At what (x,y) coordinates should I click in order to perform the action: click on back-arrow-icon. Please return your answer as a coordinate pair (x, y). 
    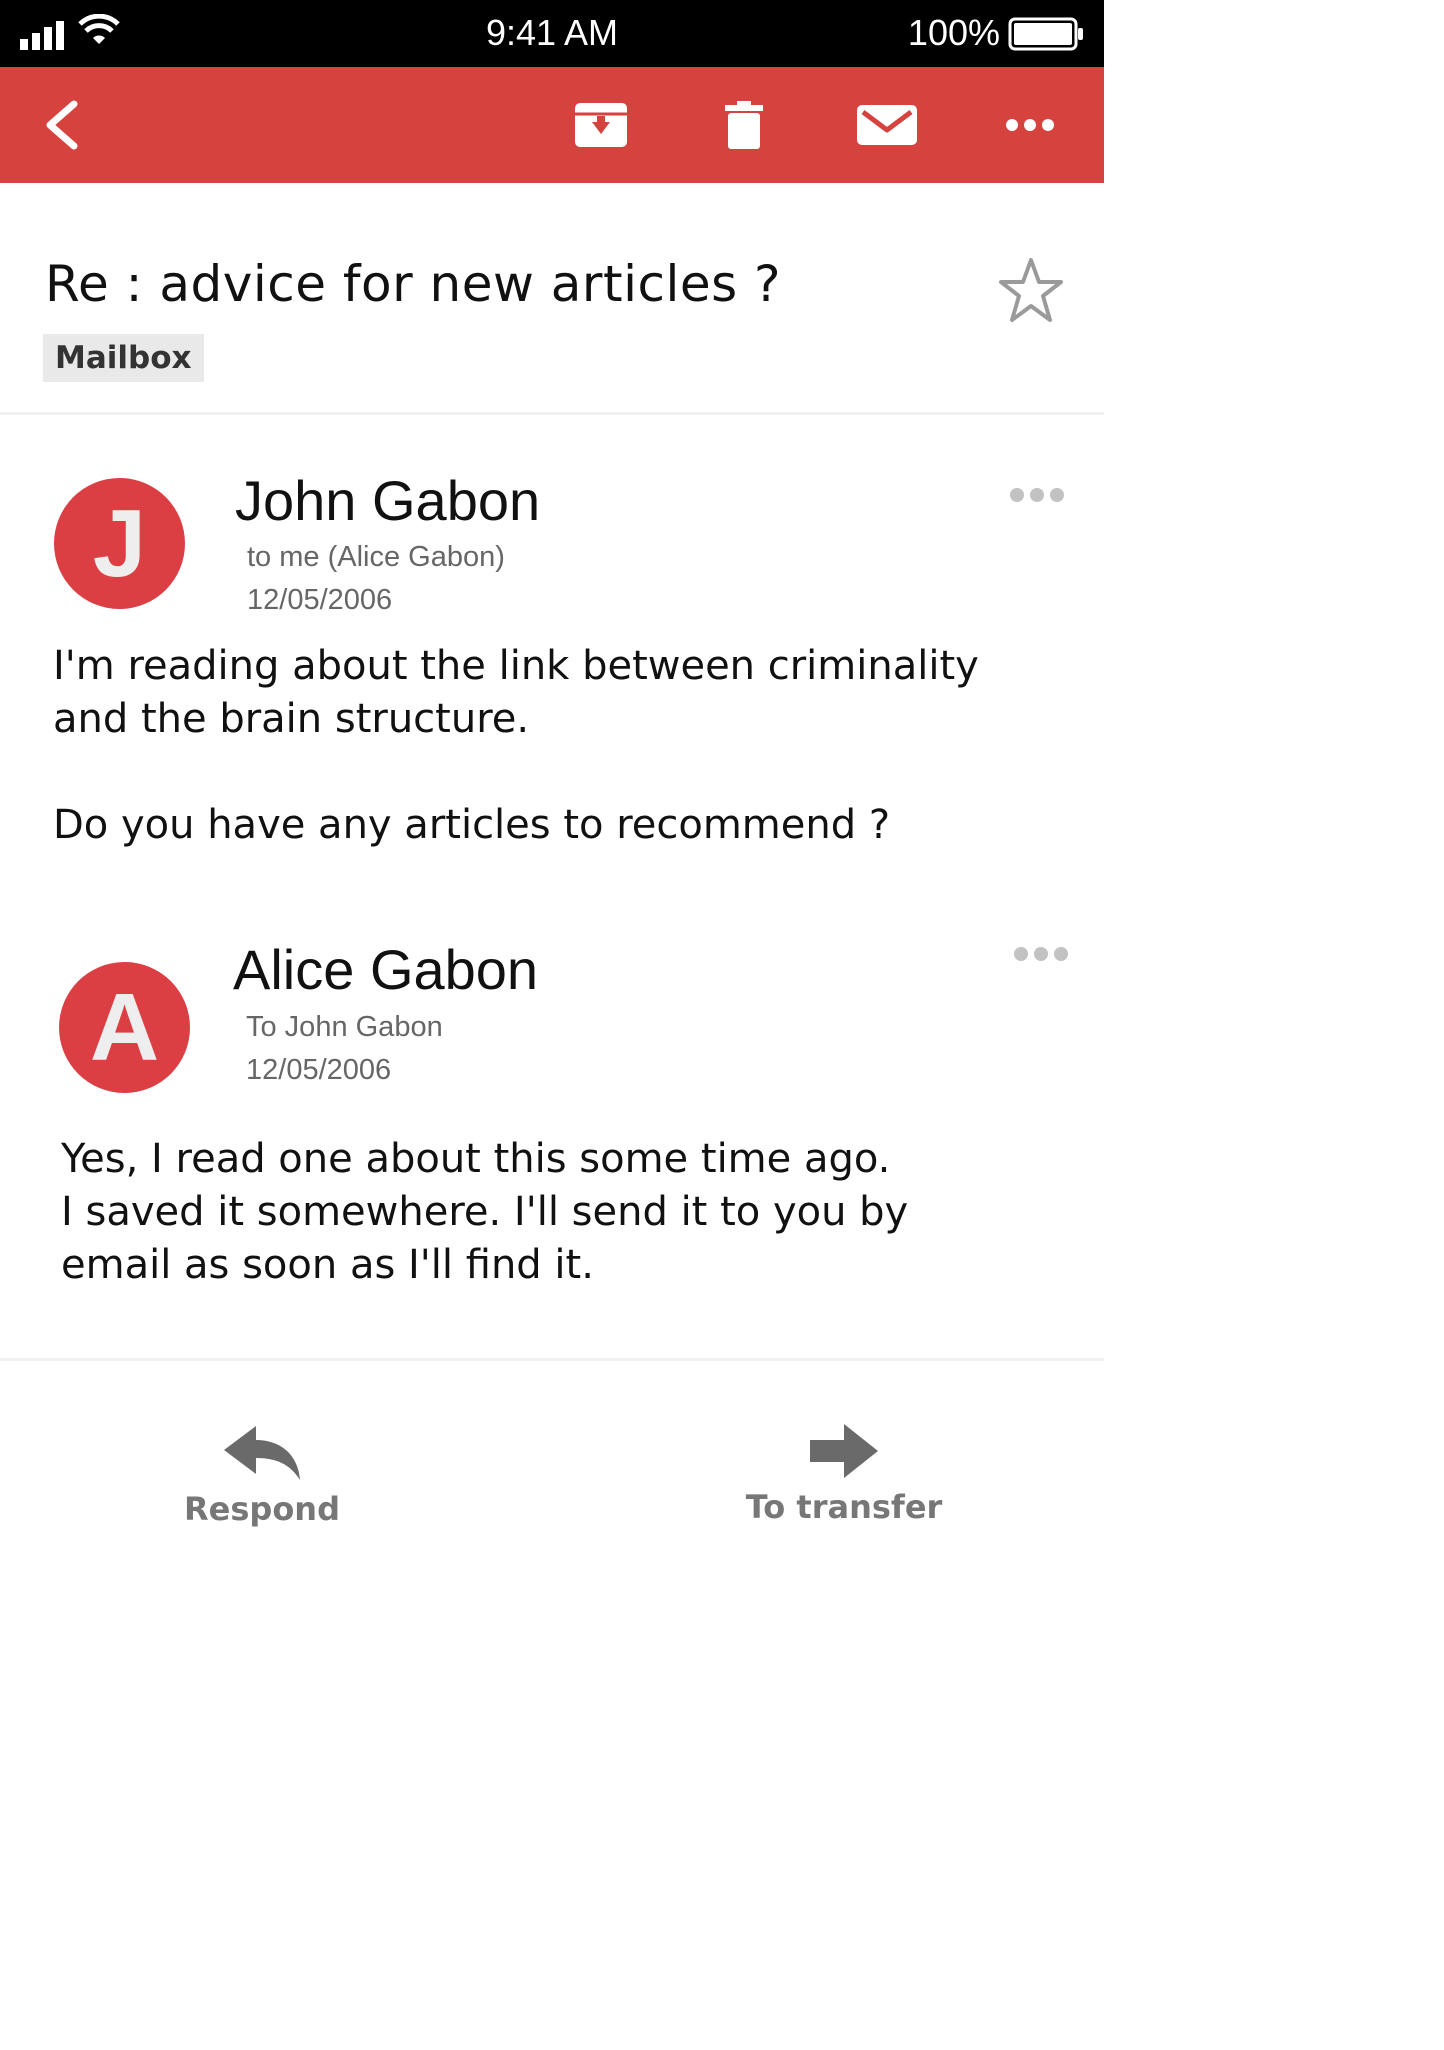
    Looking at the image, I should click on (62, 125).